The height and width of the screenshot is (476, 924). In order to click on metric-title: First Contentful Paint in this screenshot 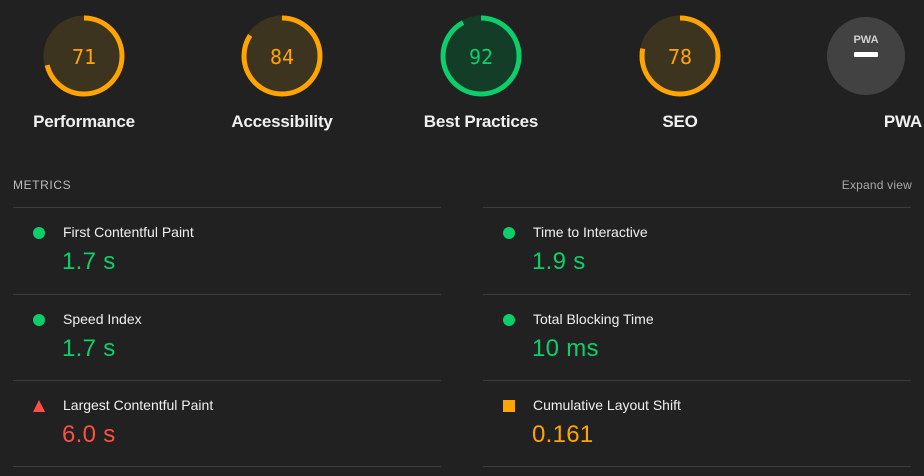, I will do `click(128, 232)`.